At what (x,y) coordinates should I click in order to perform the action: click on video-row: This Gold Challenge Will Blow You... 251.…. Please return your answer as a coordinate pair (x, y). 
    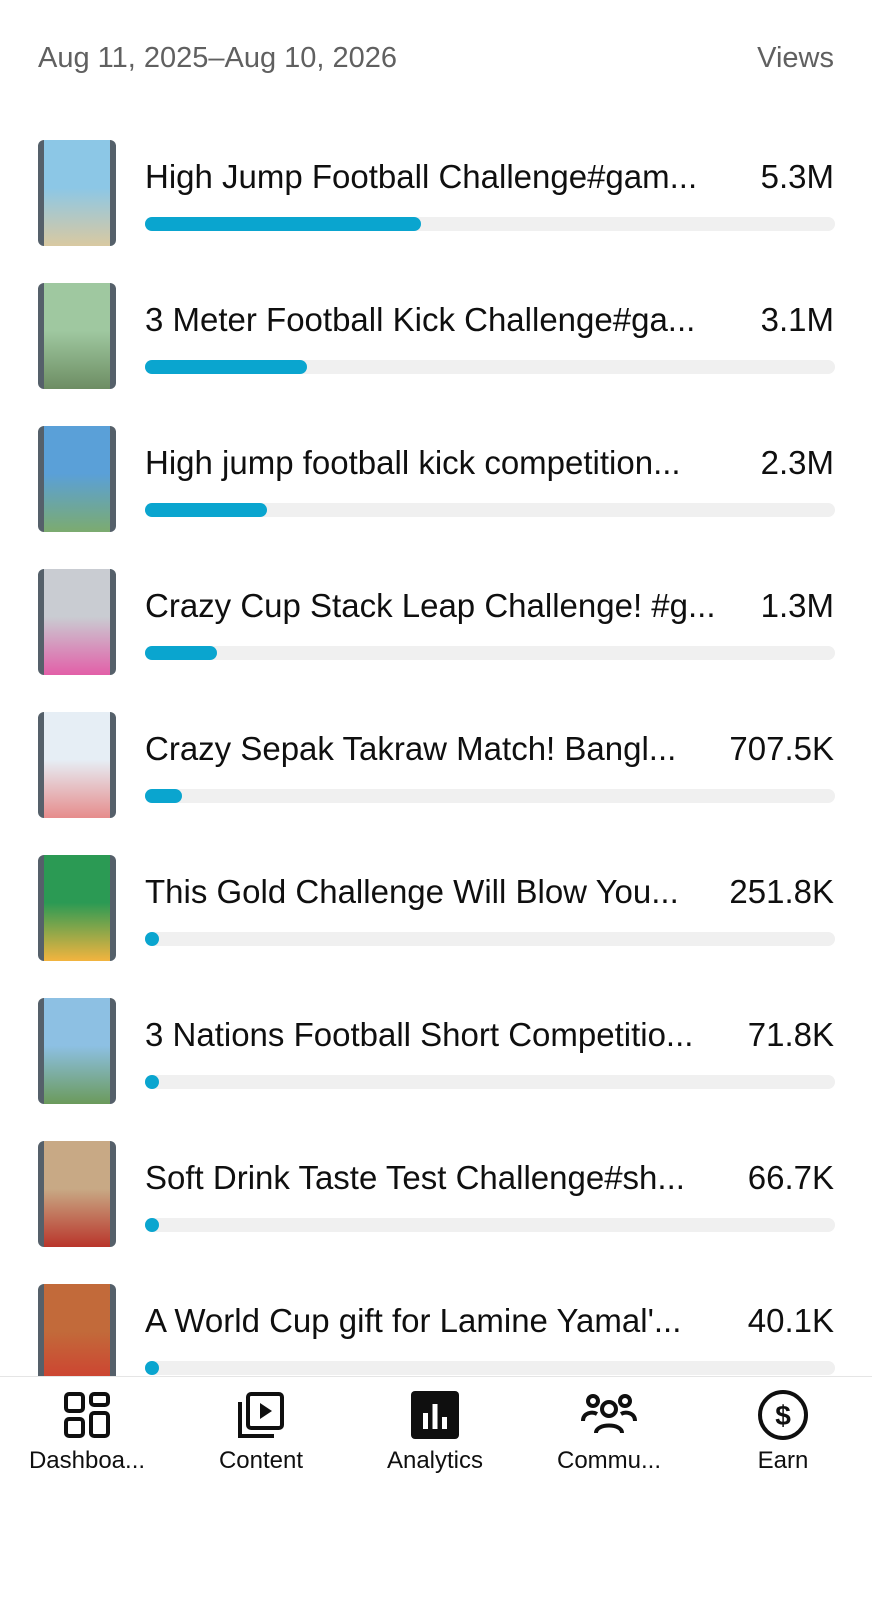
    Looking at the image, I should click on (436, 918).